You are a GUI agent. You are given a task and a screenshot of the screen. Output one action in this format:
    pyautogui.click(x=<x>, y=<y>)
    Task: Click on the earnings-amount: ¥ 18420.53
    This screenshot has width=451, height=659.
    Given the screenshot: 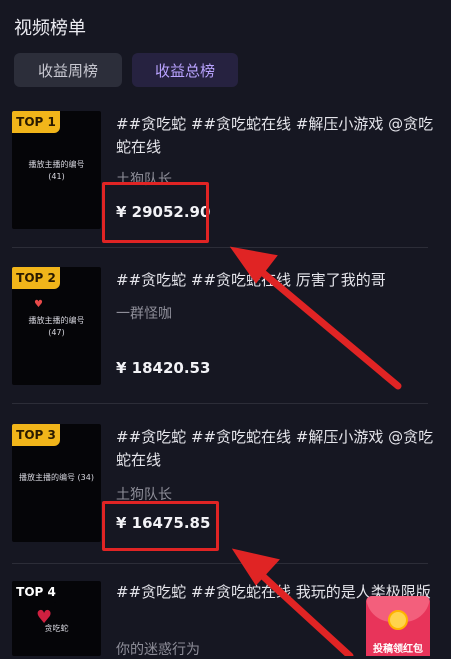 What is the action you would take?
    pyautogui.click(x=163, y=368)
    